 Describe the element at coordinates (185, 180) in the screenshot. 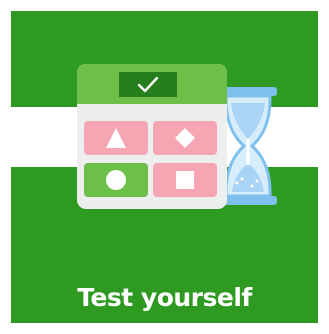

I see `square-icon` at that location.